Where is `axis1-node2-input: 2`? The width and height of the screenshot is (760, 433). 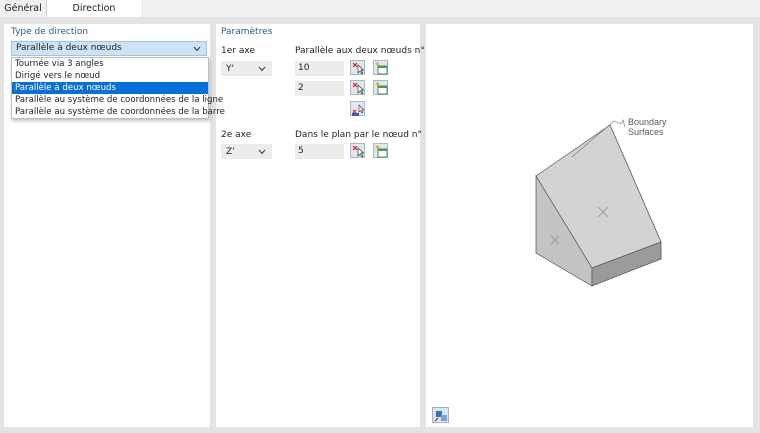 axis1-node2-input: 2 is located at coordinates (319, 88).